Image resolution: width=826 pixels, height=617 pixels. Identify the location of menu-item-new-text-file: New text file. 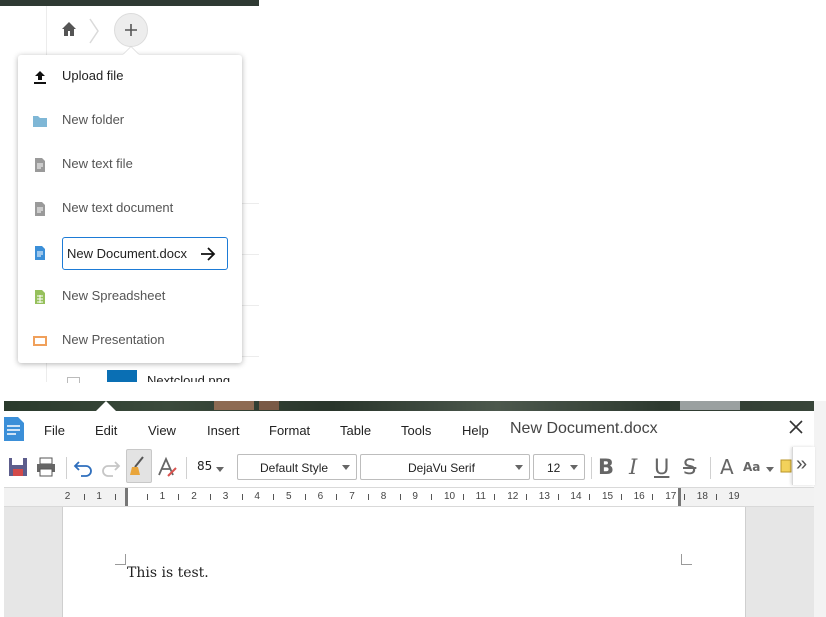
(130, 165).